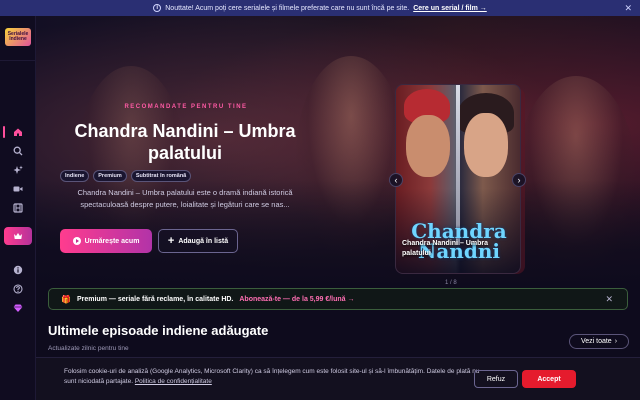  What do you see at coordinates (112, 241) in the screenshot?
I see `watch-now-label: Urmărește acum` at bounding box center [112, 241].